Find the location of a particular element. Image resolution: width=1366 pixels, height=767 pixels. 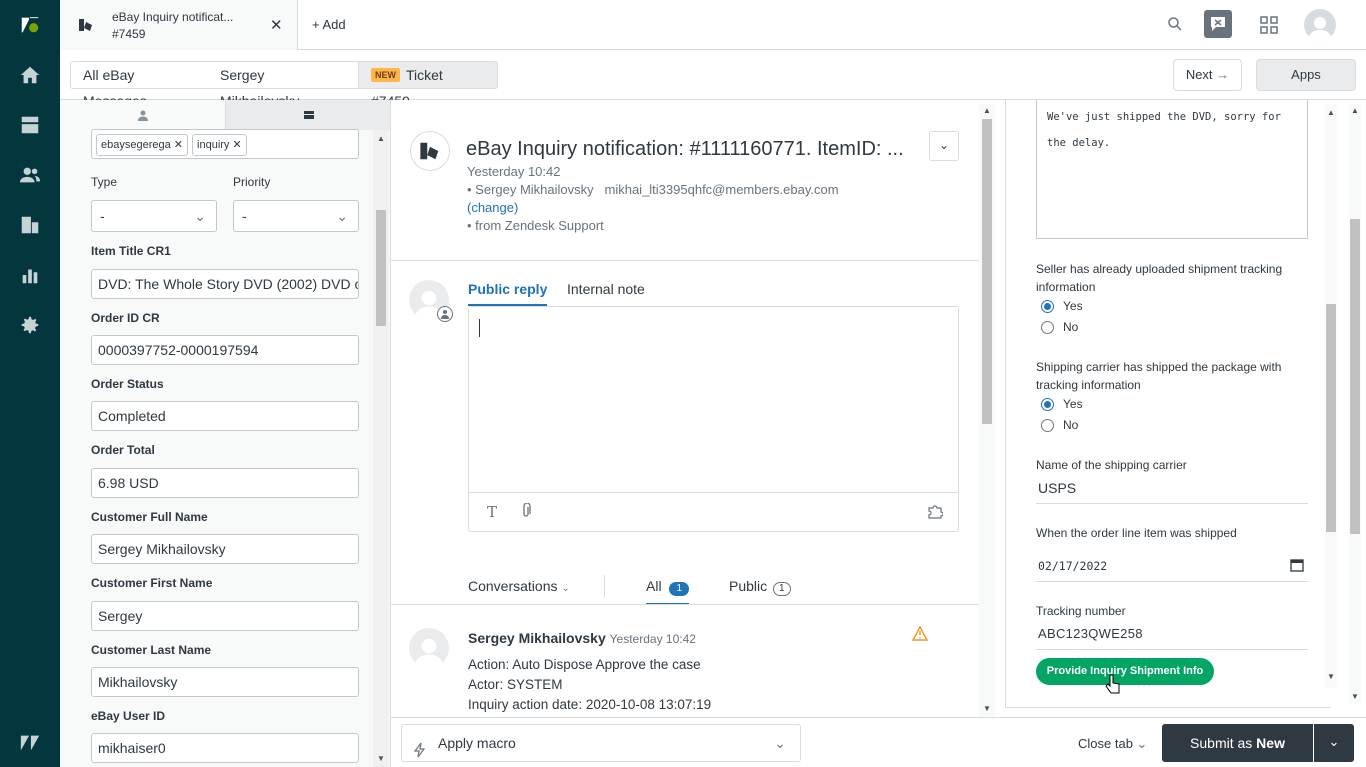

type-select: - ⌄ is located at coordinates (154, 216).